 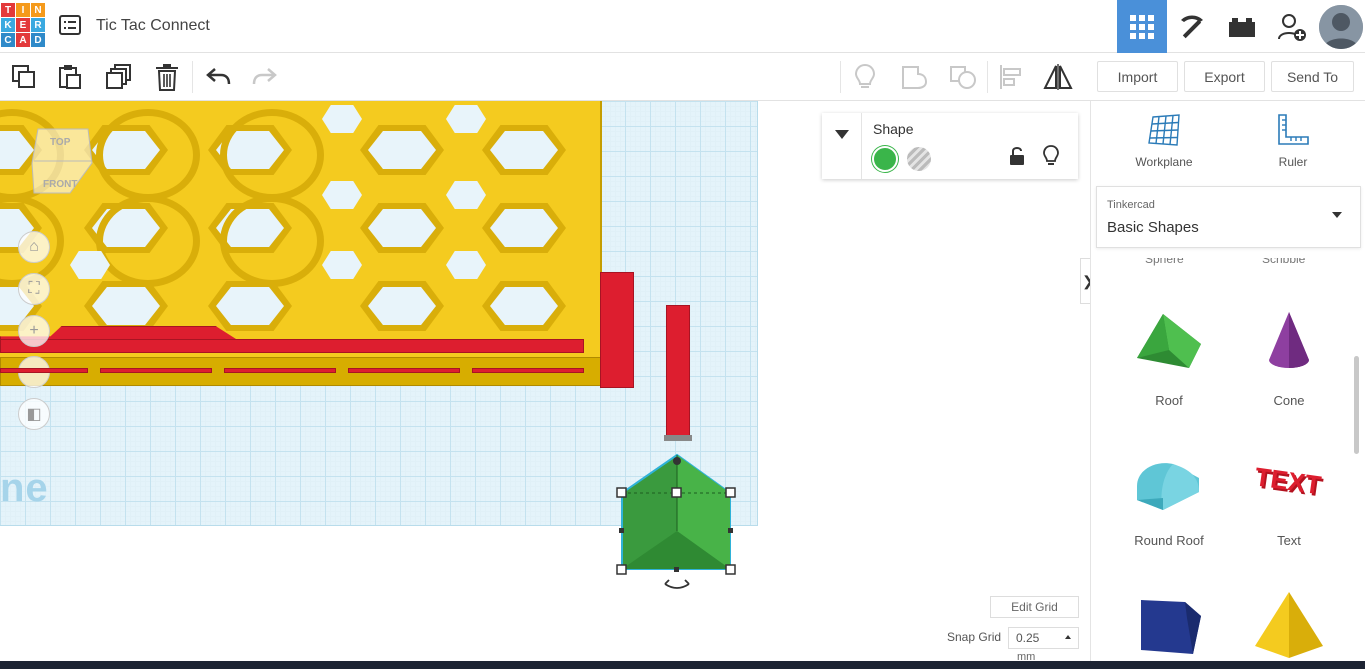 I want to click on view-cube-top: TOP, so click(x=60, y=142).